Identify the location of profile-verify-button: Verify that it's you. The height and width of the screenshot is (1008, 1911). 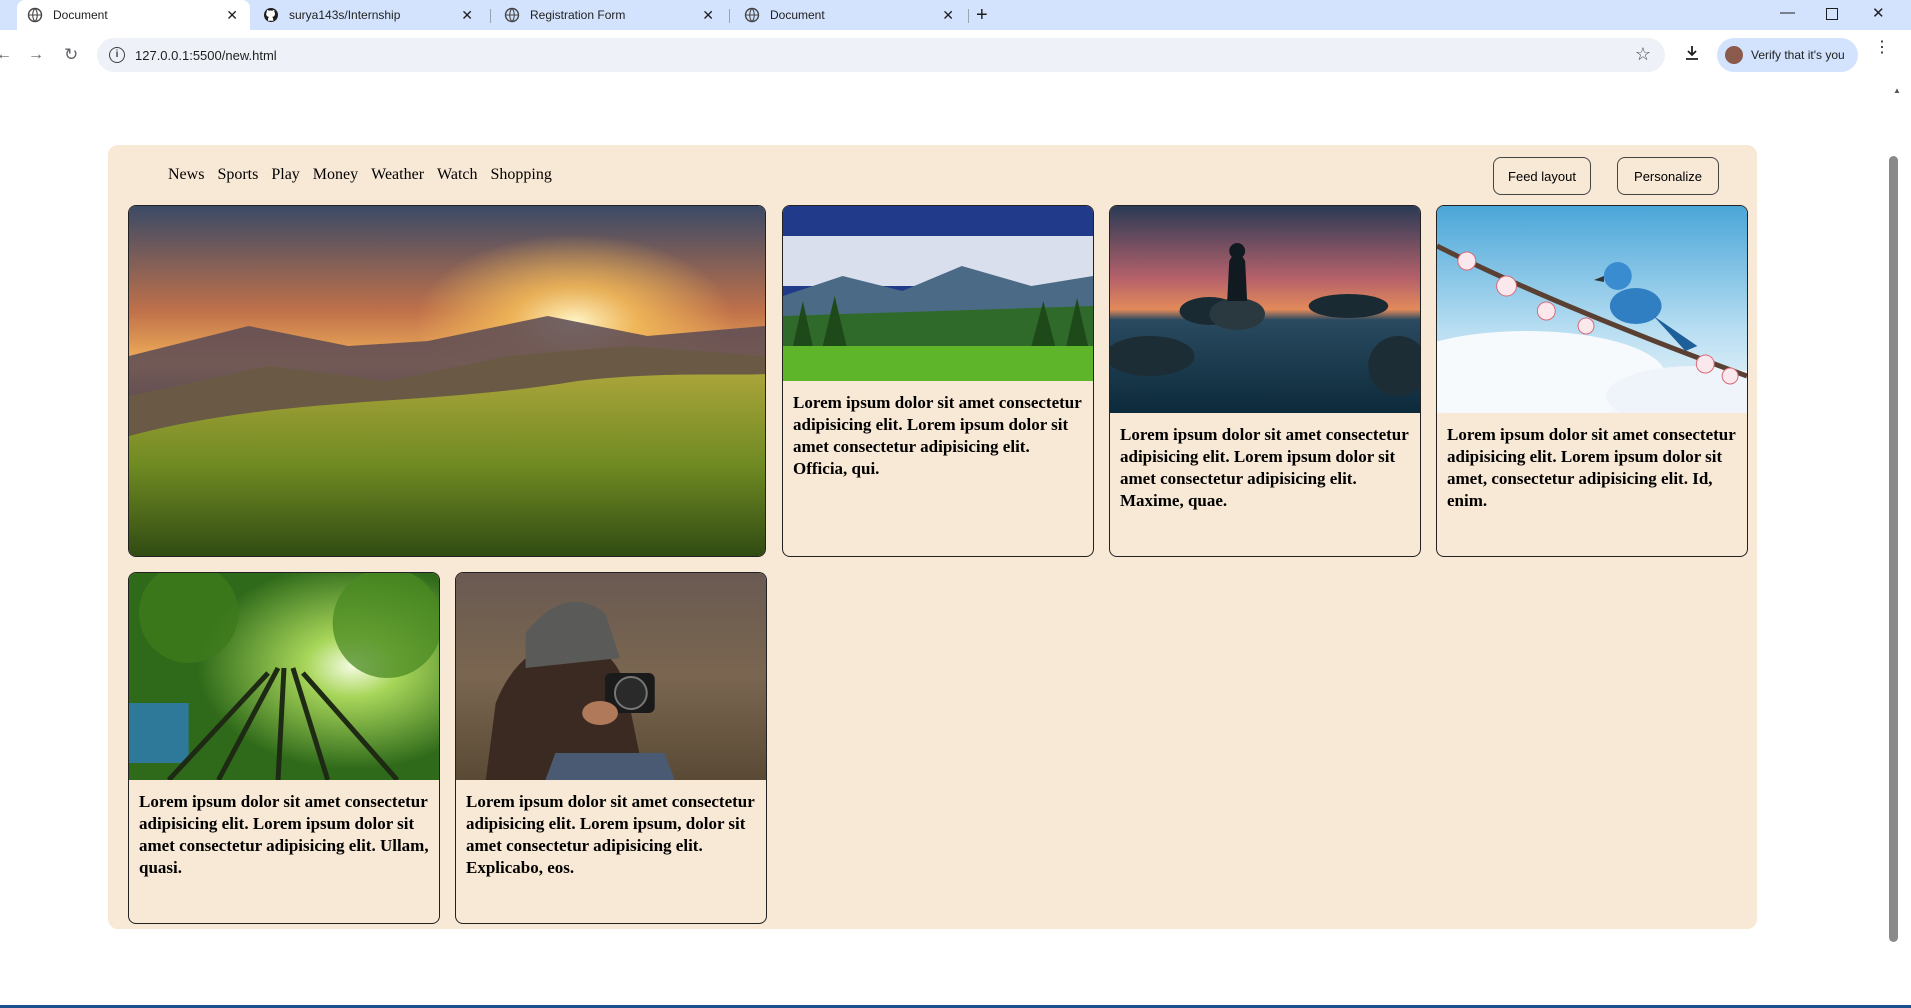
(1787, 55).